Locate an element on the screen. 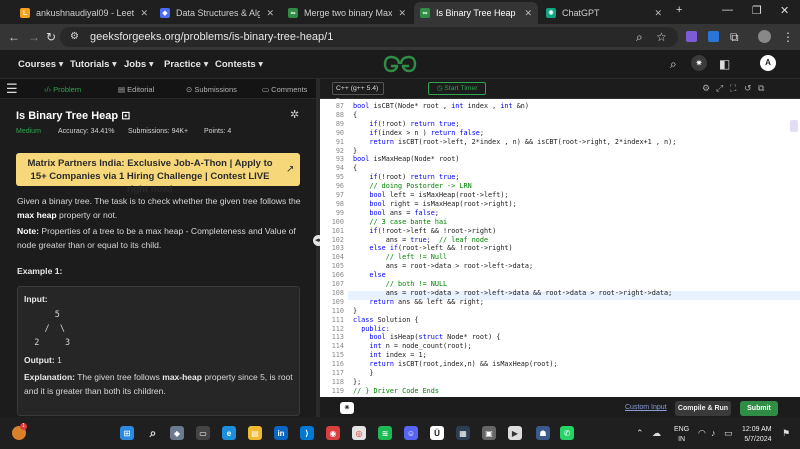  tab-problem: ‹/› Problem is located at coordinates (62, 89).